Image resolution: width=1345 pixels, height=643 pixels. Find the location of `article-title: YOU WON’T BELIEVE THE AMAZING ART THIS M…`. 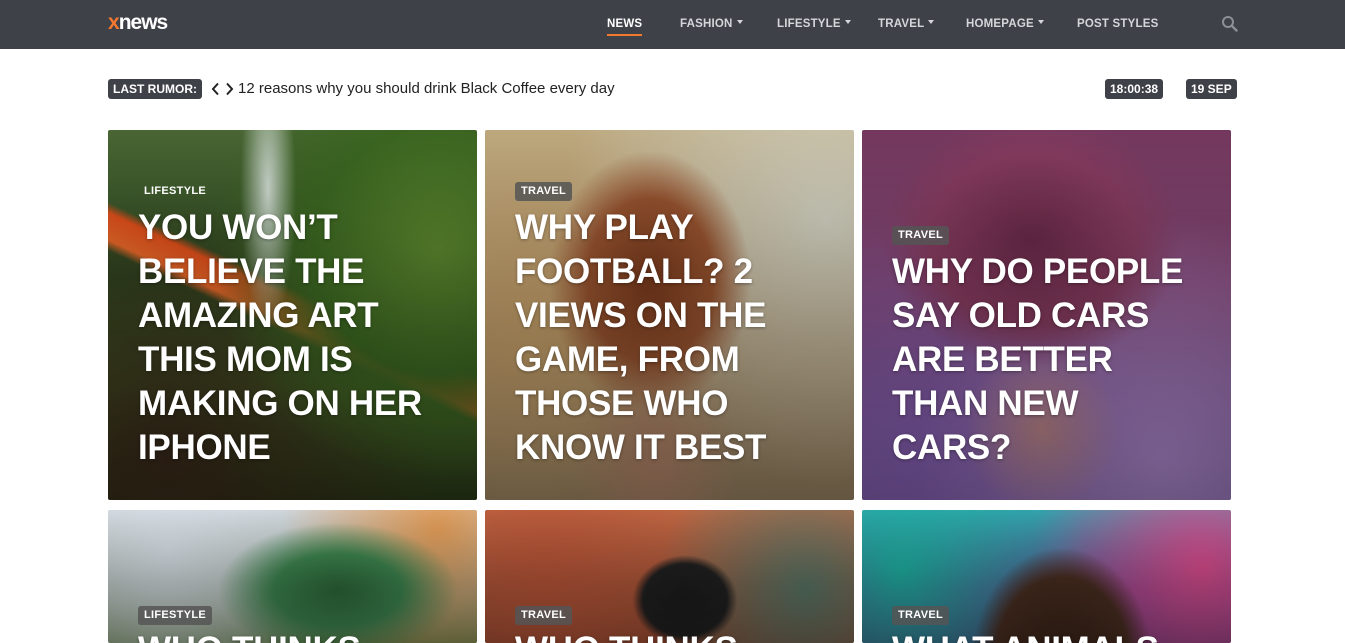

article-title: YOU WON’T BELIEVE THE AMAZING ART THIS M… is located at coordinates (298, 338).